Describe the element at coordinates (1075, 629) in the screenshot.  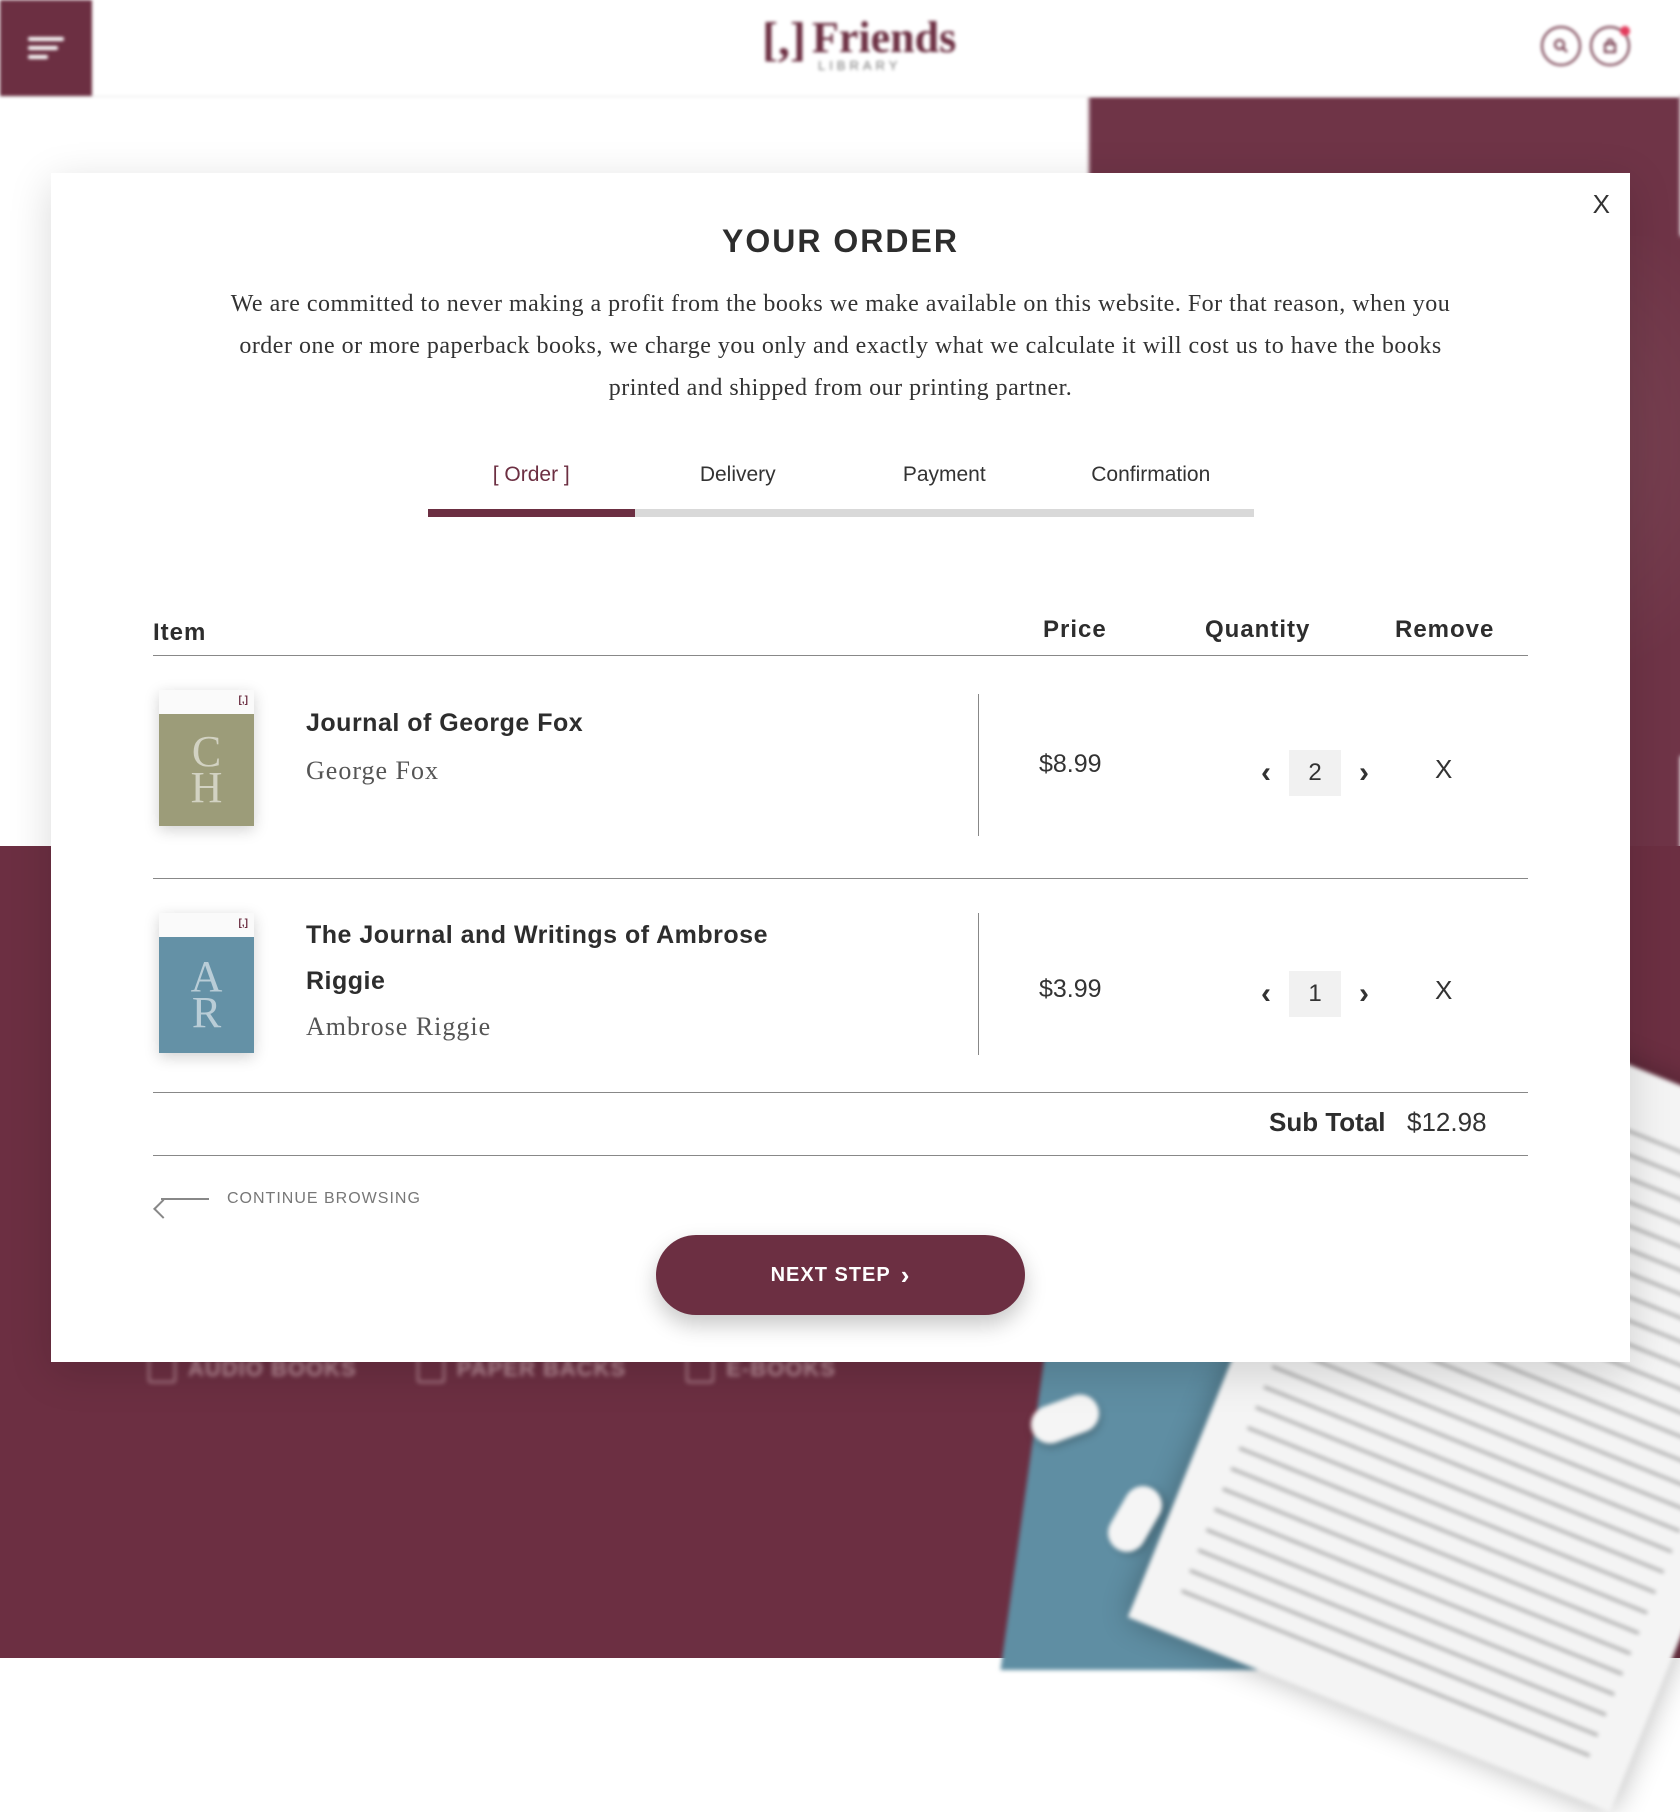
I see `header-price: Price` at that location.